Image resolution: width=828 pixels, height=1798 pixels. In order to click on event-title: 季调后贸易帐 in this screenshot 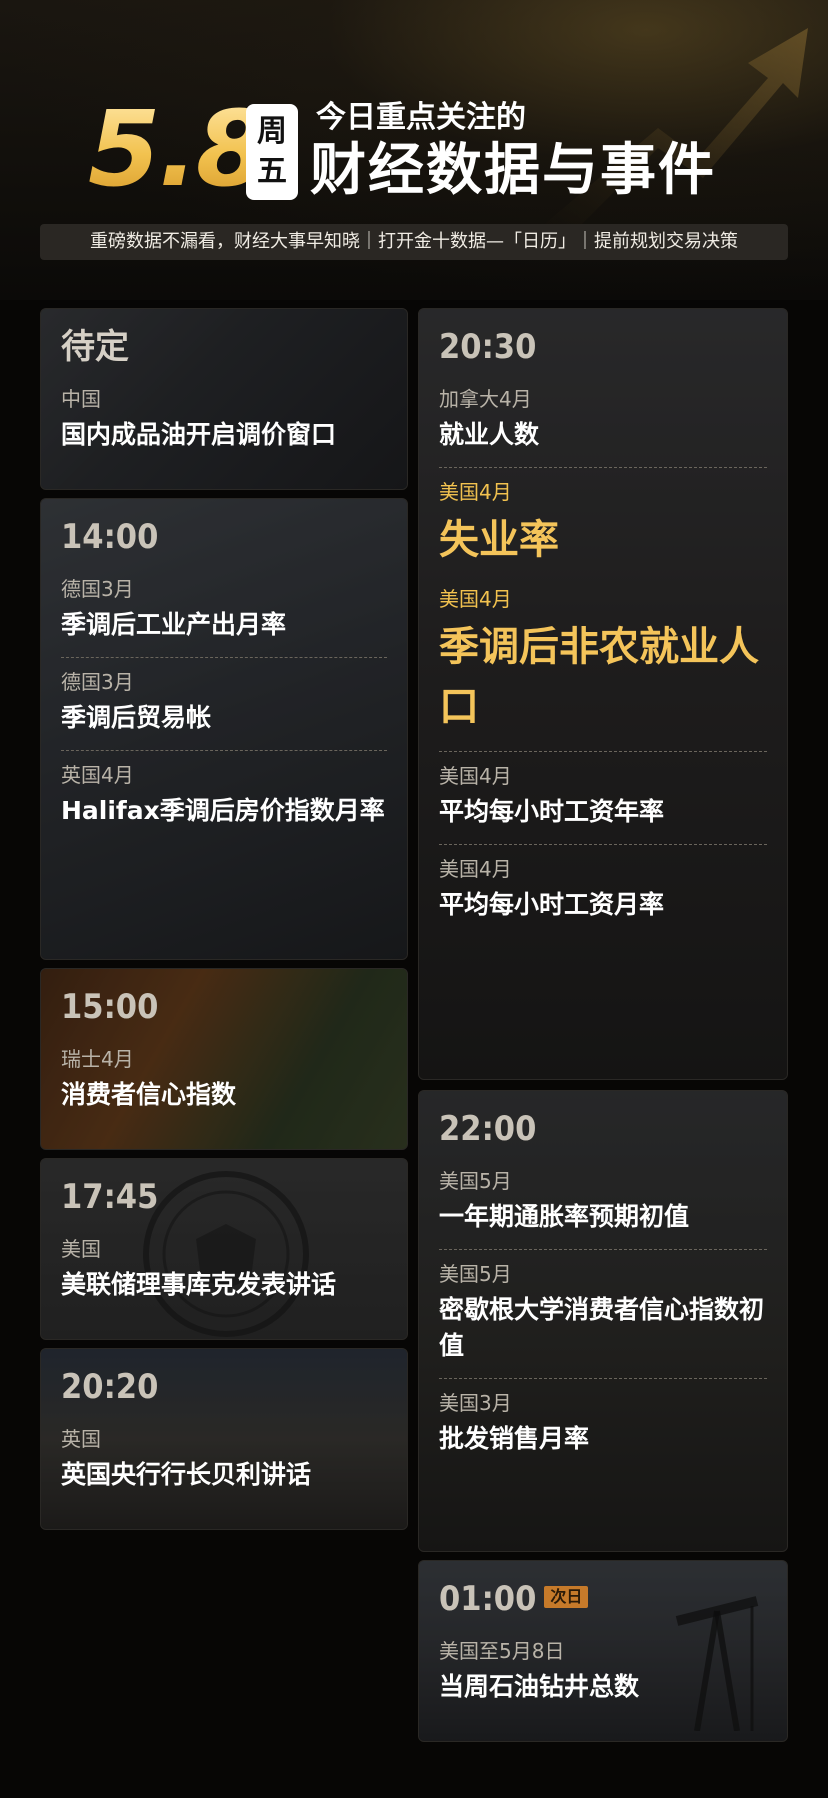, I will do `click(136, 717)`.